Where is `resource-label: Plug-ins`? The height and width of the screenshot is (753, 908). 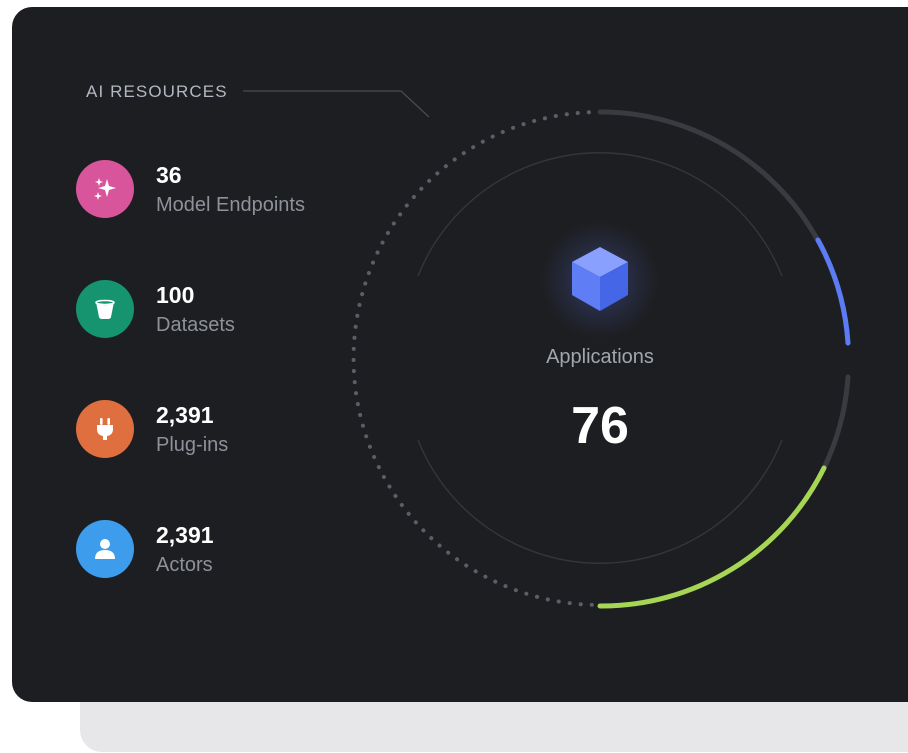
resource-label: Plug-ins is located at coordinates (192, 445).